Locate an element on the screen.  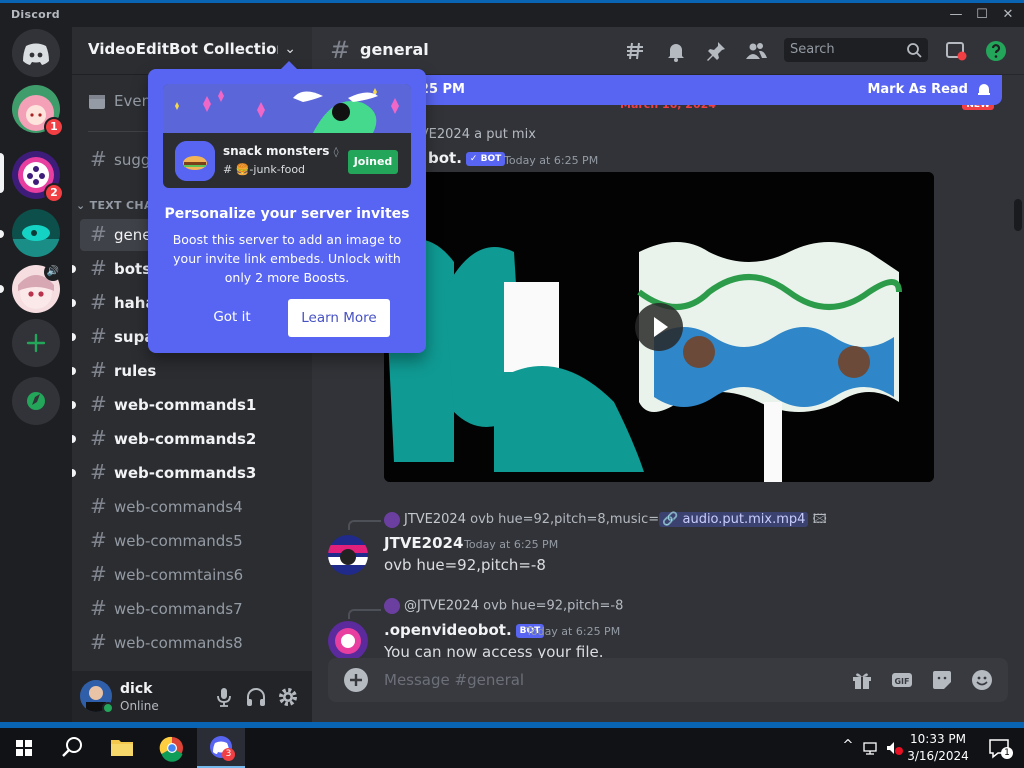
message-input is located at coordinates (604, 680).